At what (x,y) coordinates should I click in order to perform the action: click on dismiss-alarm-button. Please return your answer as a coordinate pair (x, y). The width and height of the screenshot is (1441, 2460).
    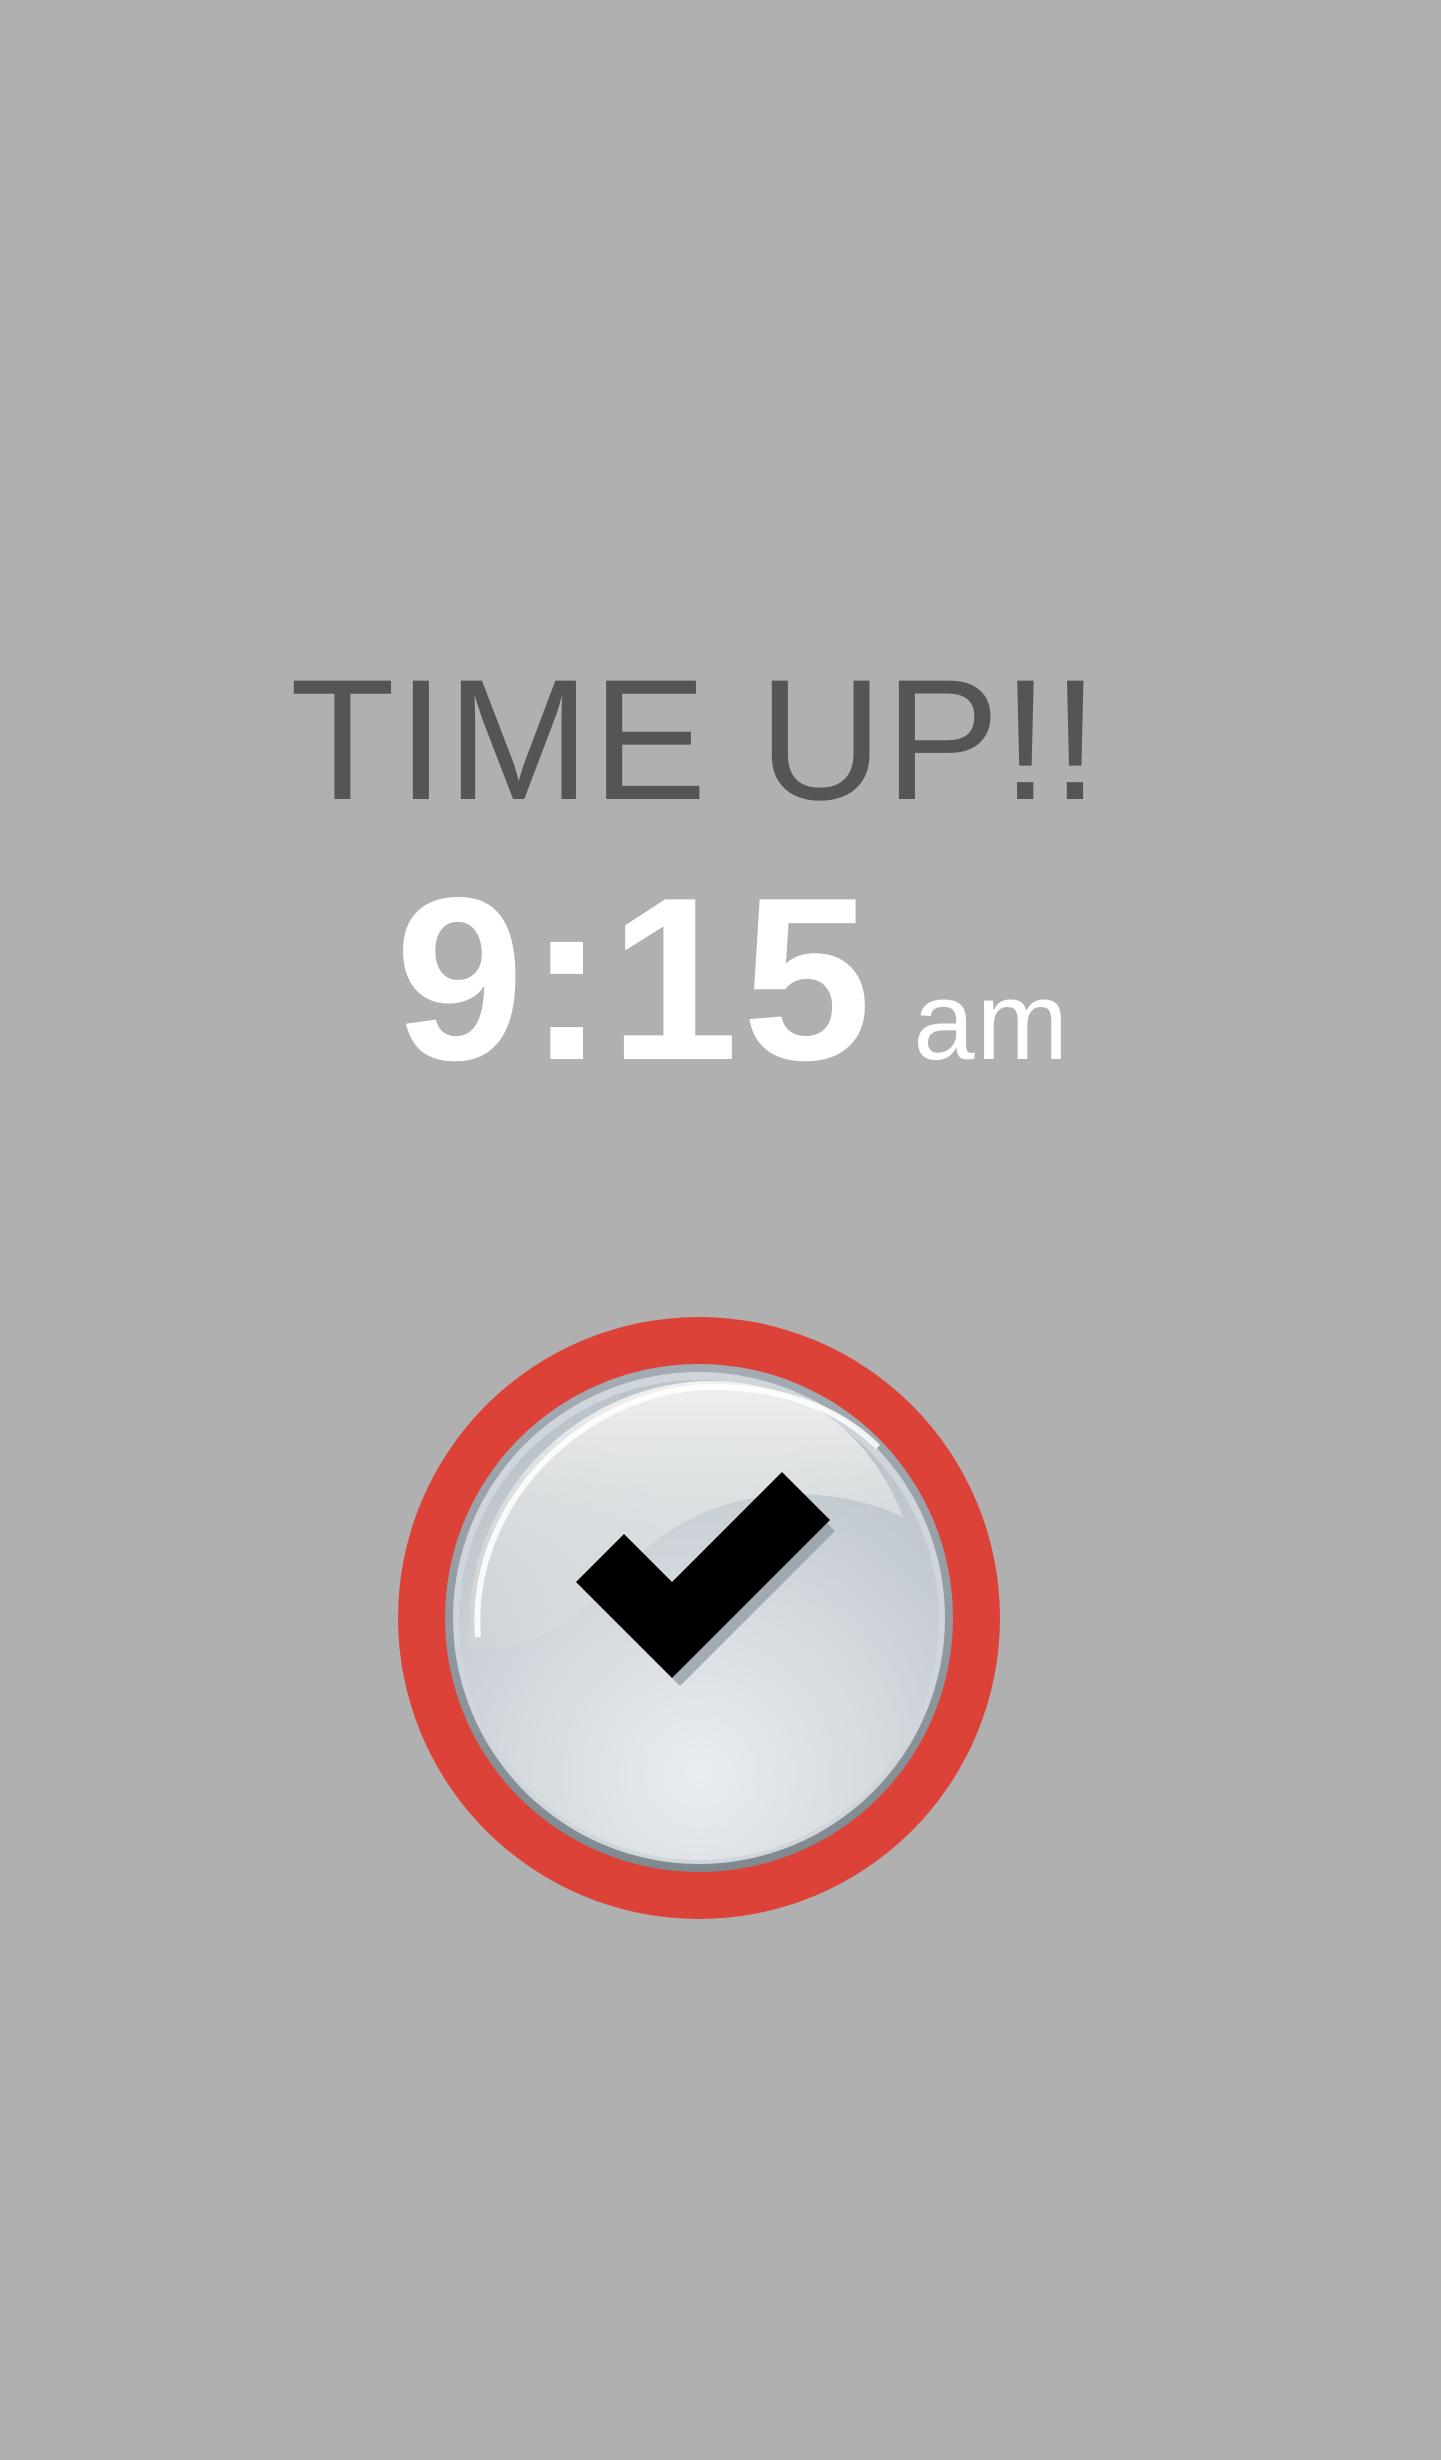
    Looking at the image, I should click on (699, 1618).